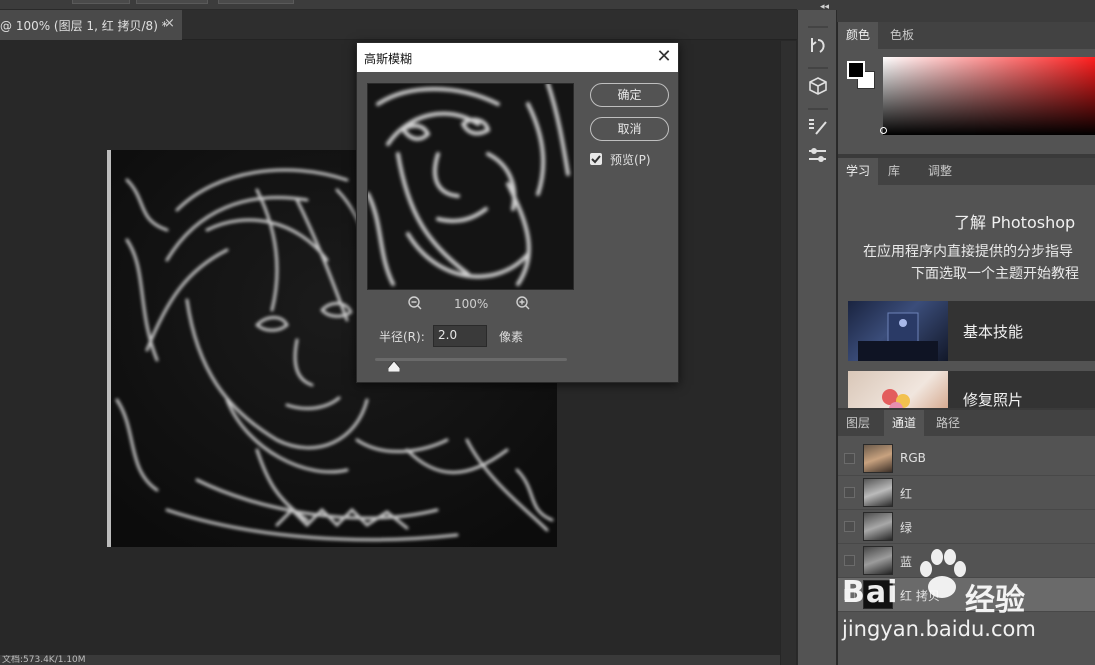 The image size is (1095, 665). I want to click on layers-panel-tabs: 图层 通道 路径, so click(966, 423).